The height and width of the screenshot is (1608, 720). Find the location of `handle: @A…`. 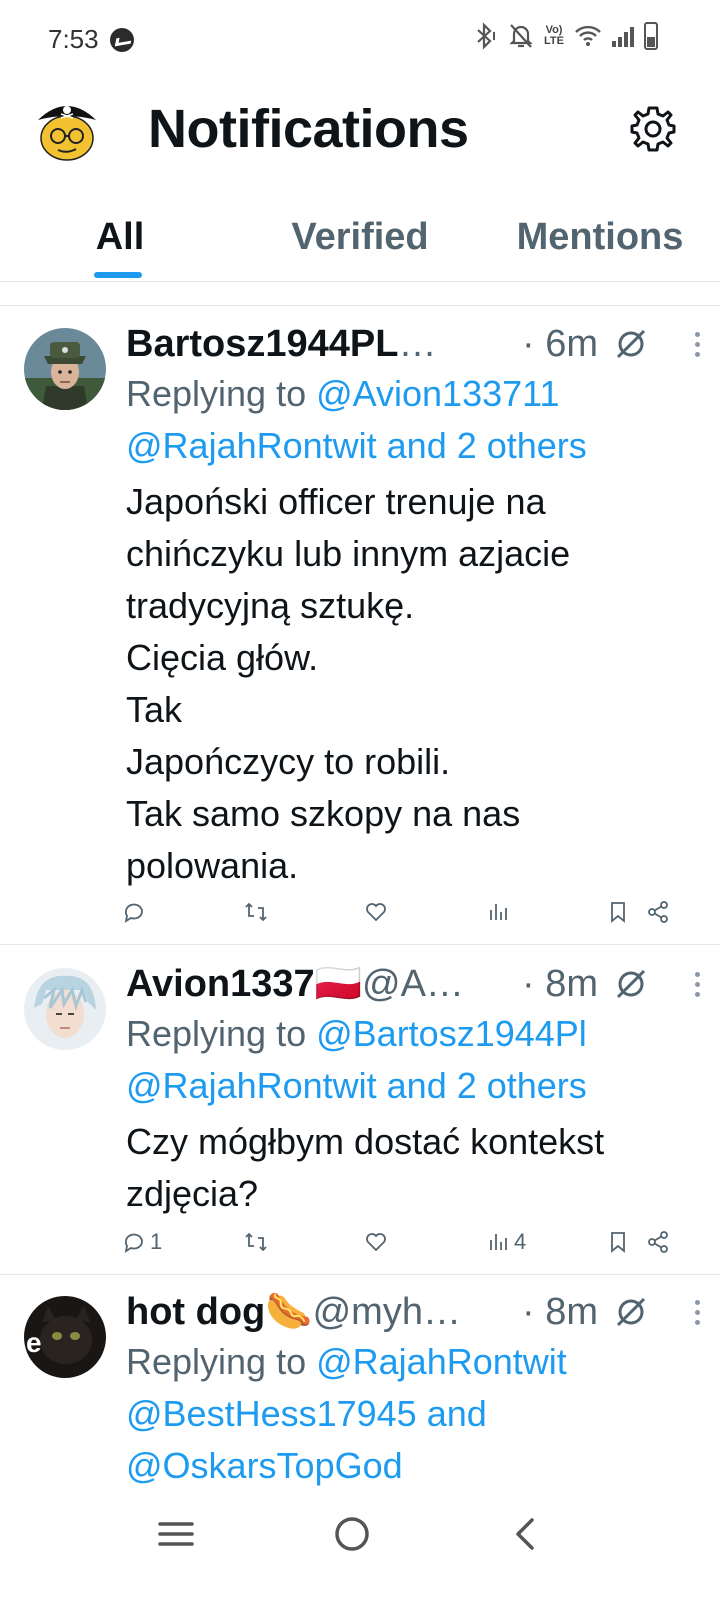

handle: @A… is located at coordinates (413, 984).